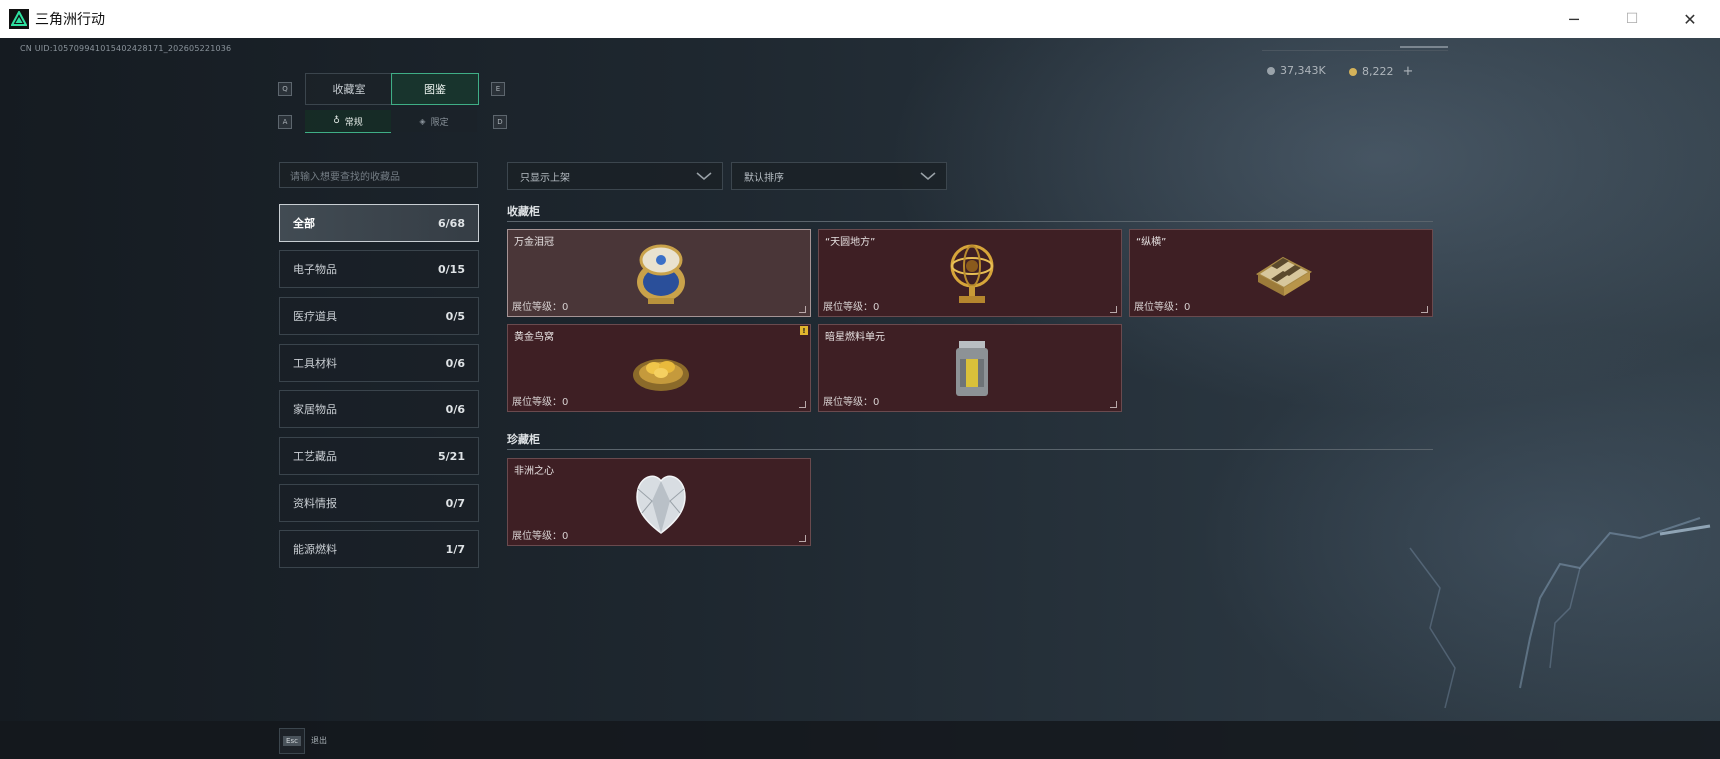 The image size is (1720, 759). Describe the element at coordinates (379, 409) in the screenshot. I see `category-household: 家居物品 0/6` at that location.